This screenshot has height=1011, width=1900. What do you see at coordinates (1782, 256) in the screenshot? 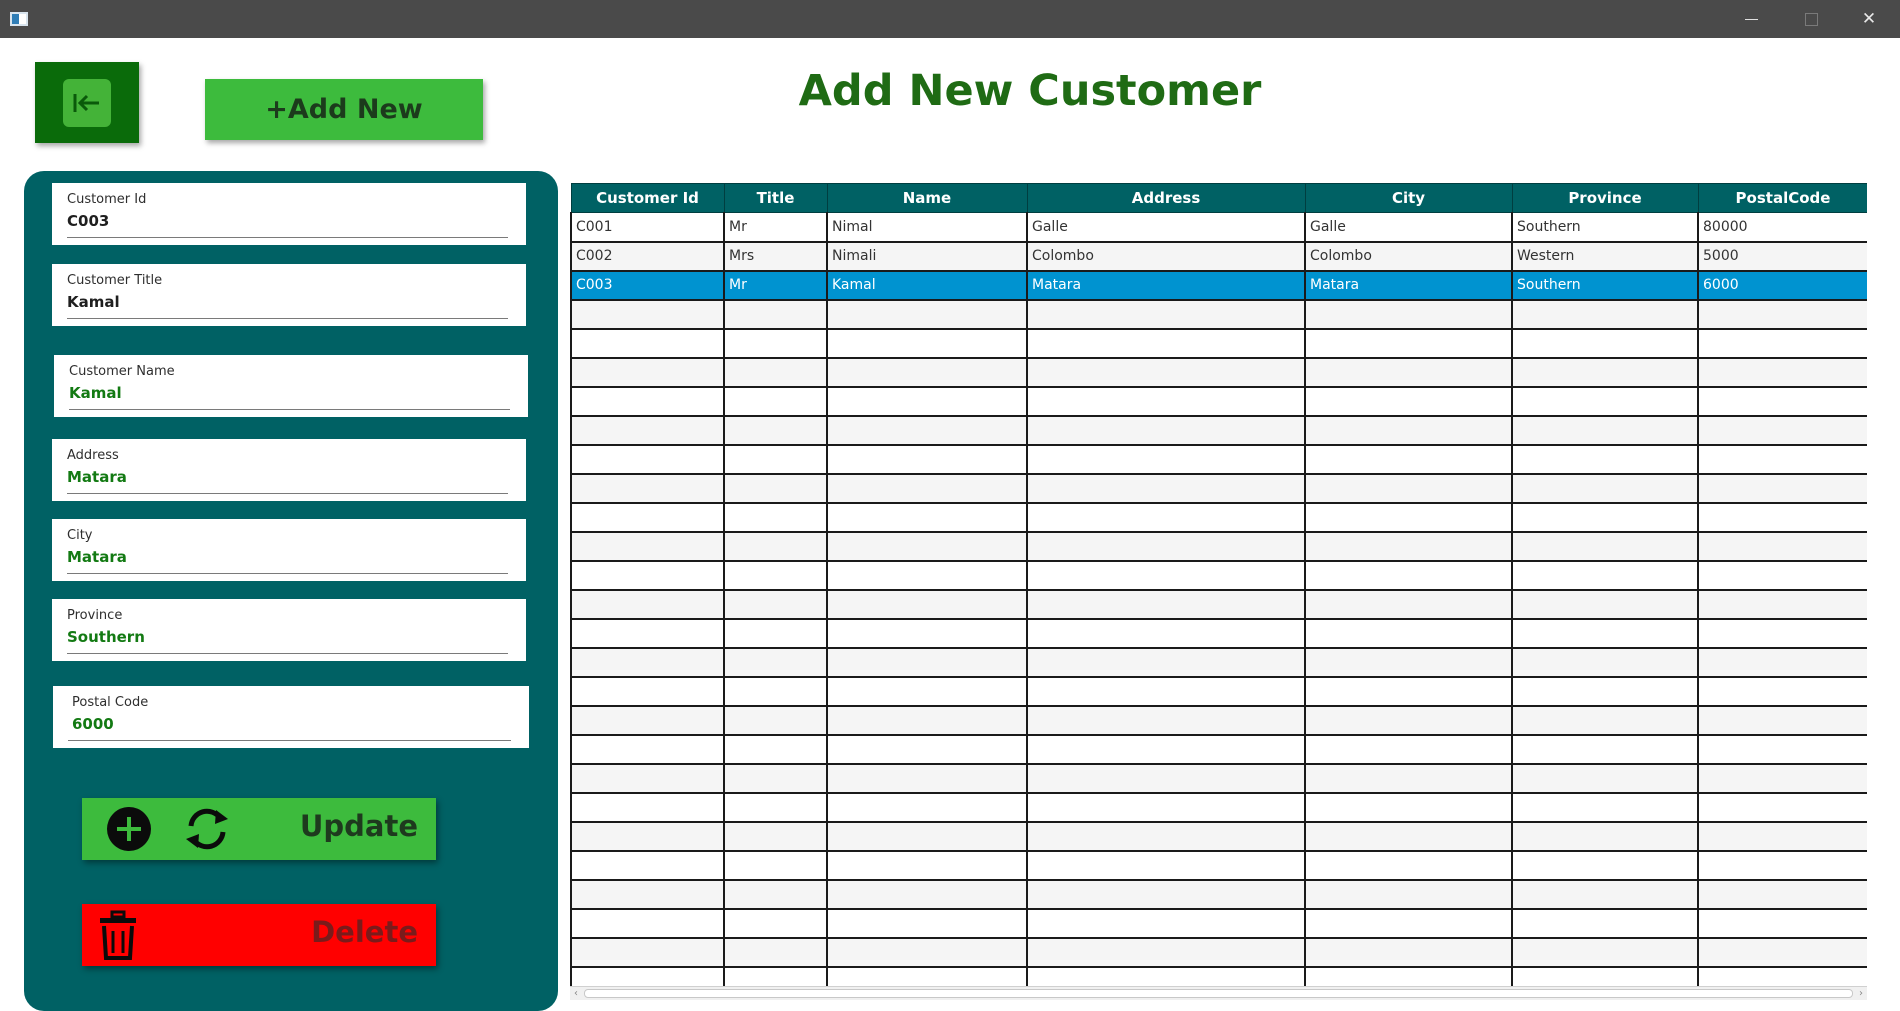
I see `table-cell: 5000` at bounding box center [1782, 256].